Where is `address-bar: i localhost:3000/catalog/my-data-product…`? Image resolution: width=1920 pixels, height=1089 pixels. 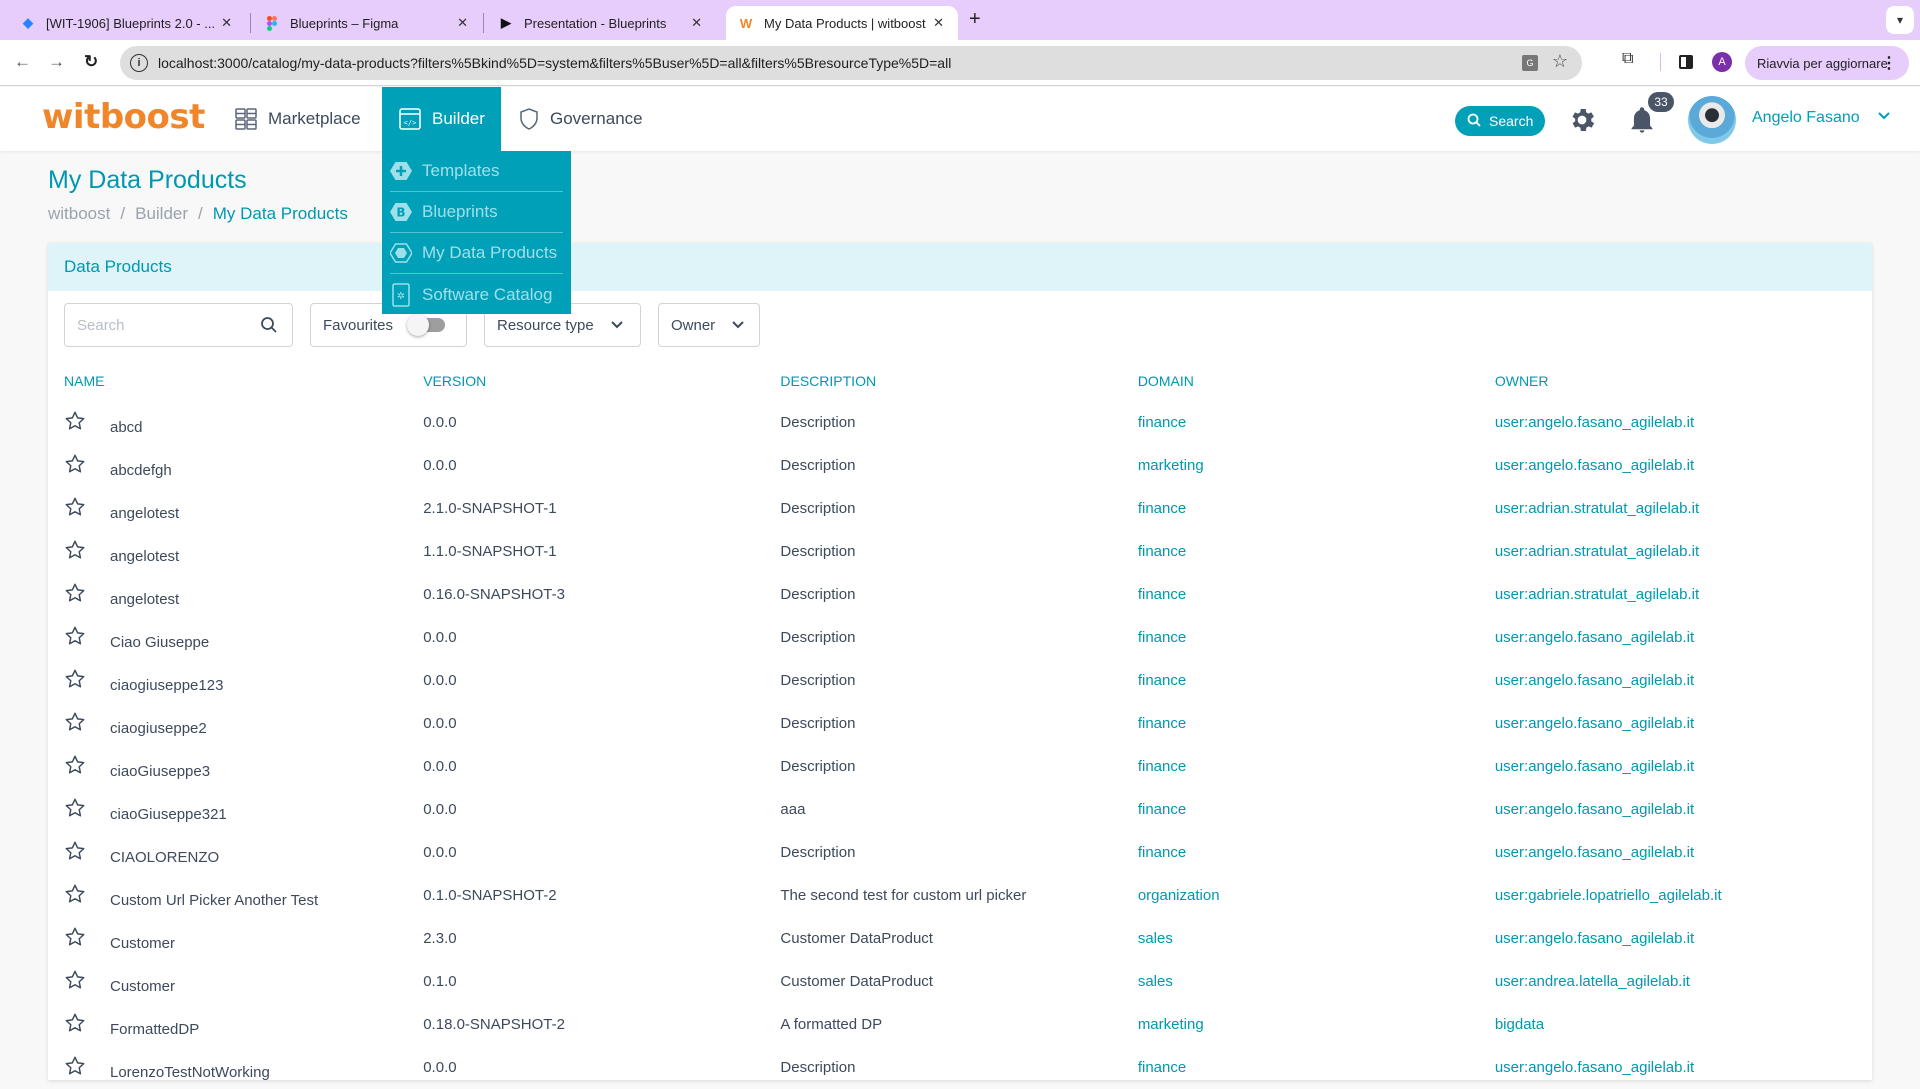 address-bar: i localhost:3000/catalog/my-data-product… is located at coordinates (851, 63).